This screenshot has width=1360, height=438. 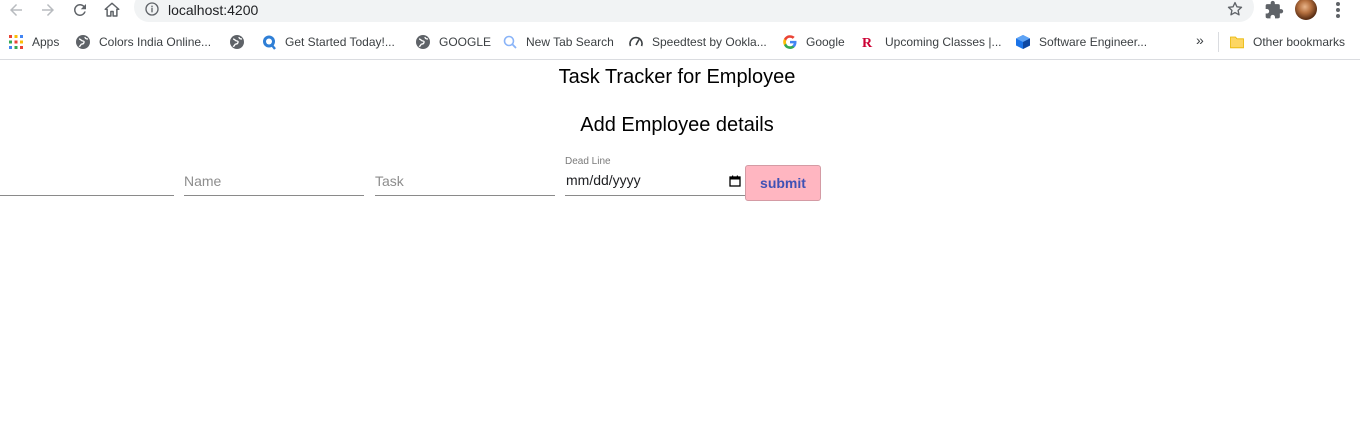 I want to click on home-button, so click(x=112, y=10).